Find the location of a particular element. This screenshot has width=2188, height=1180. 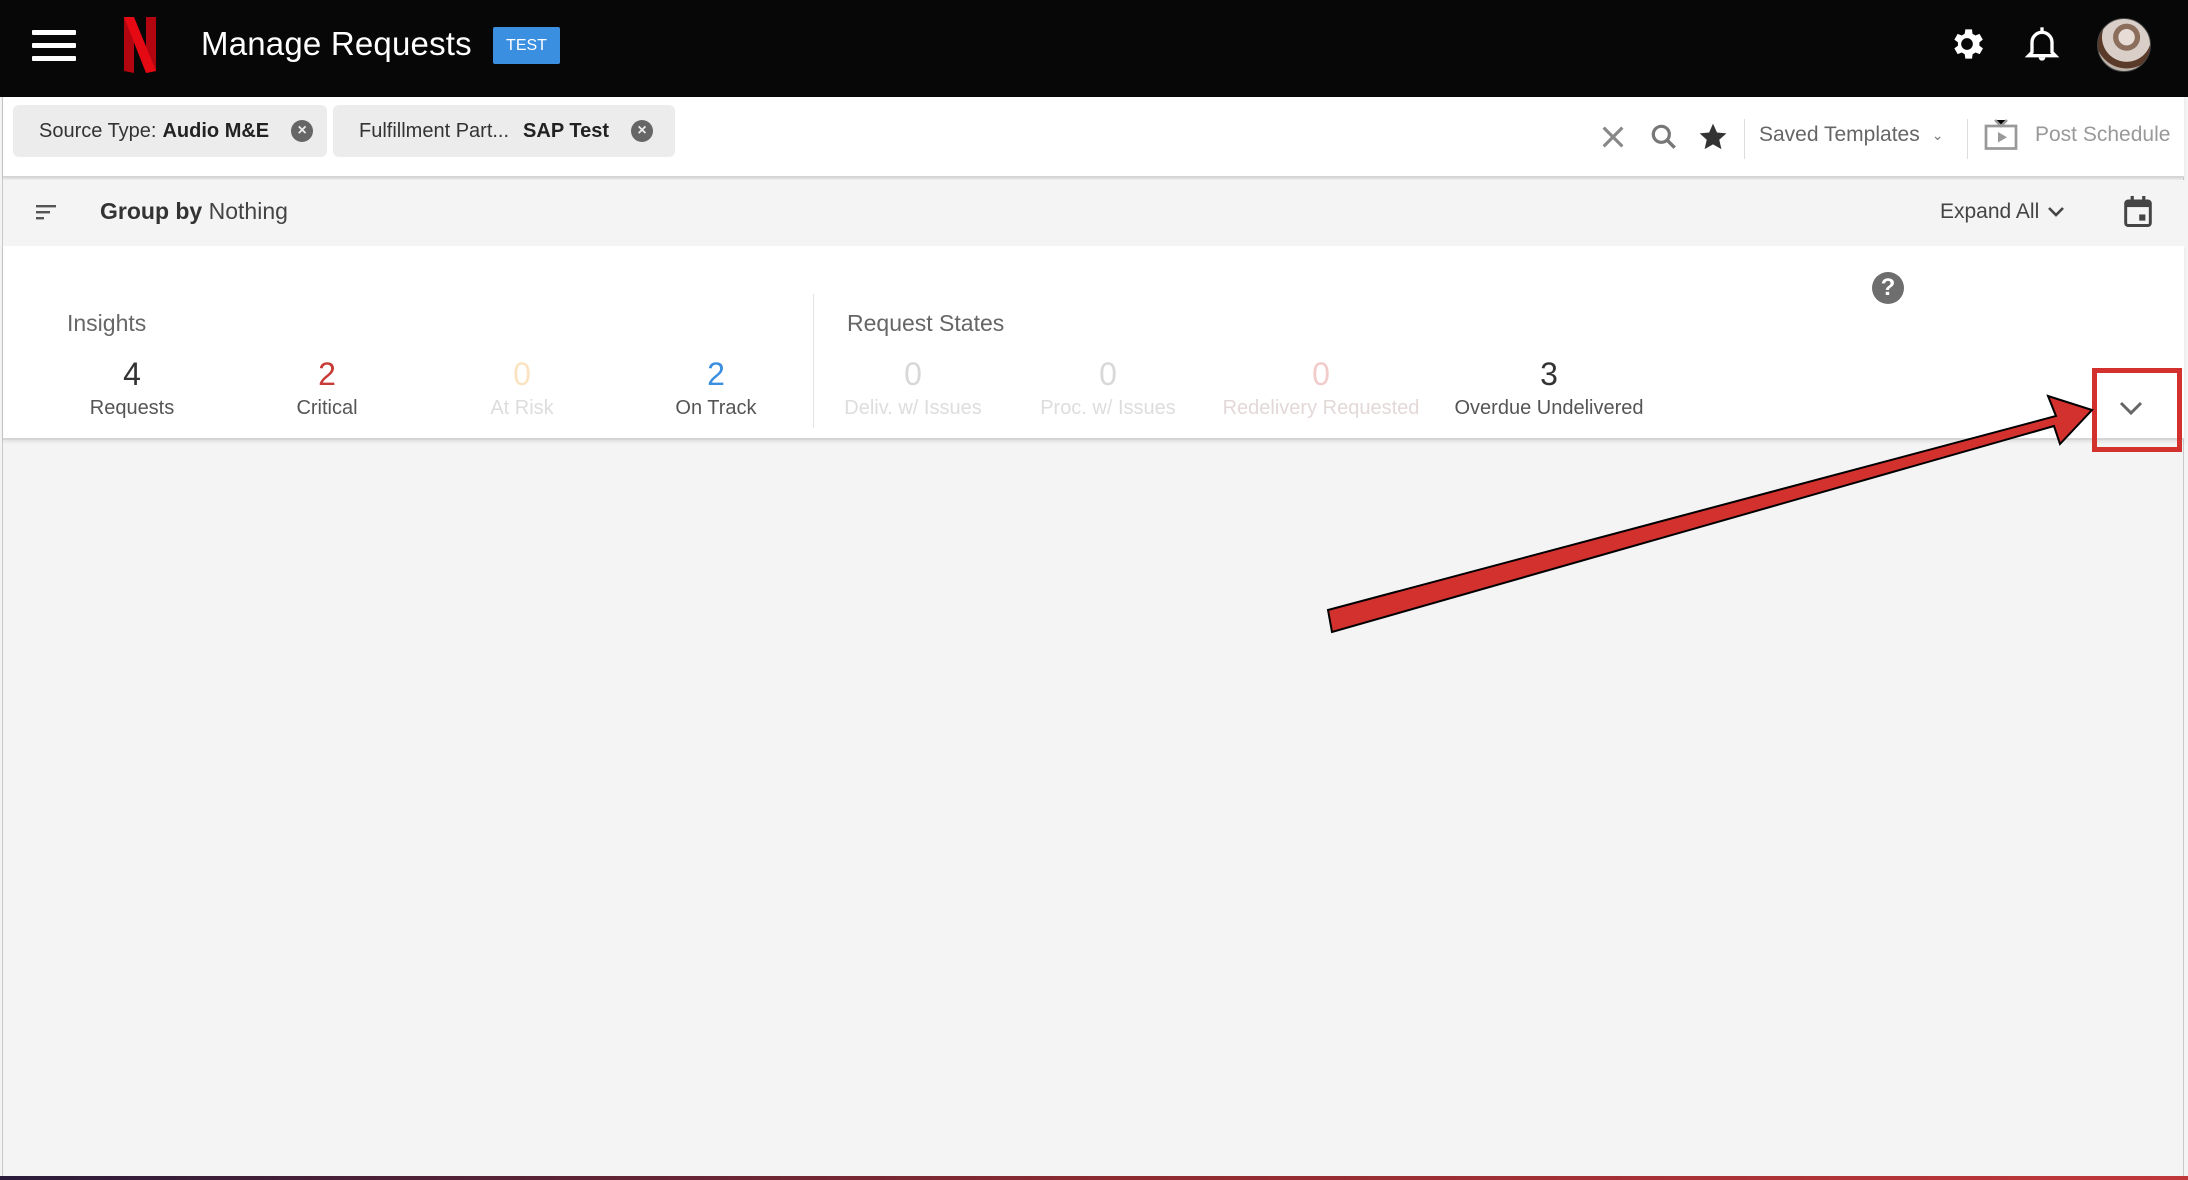

annotation-arrow is located at coordinates (1710, 514).